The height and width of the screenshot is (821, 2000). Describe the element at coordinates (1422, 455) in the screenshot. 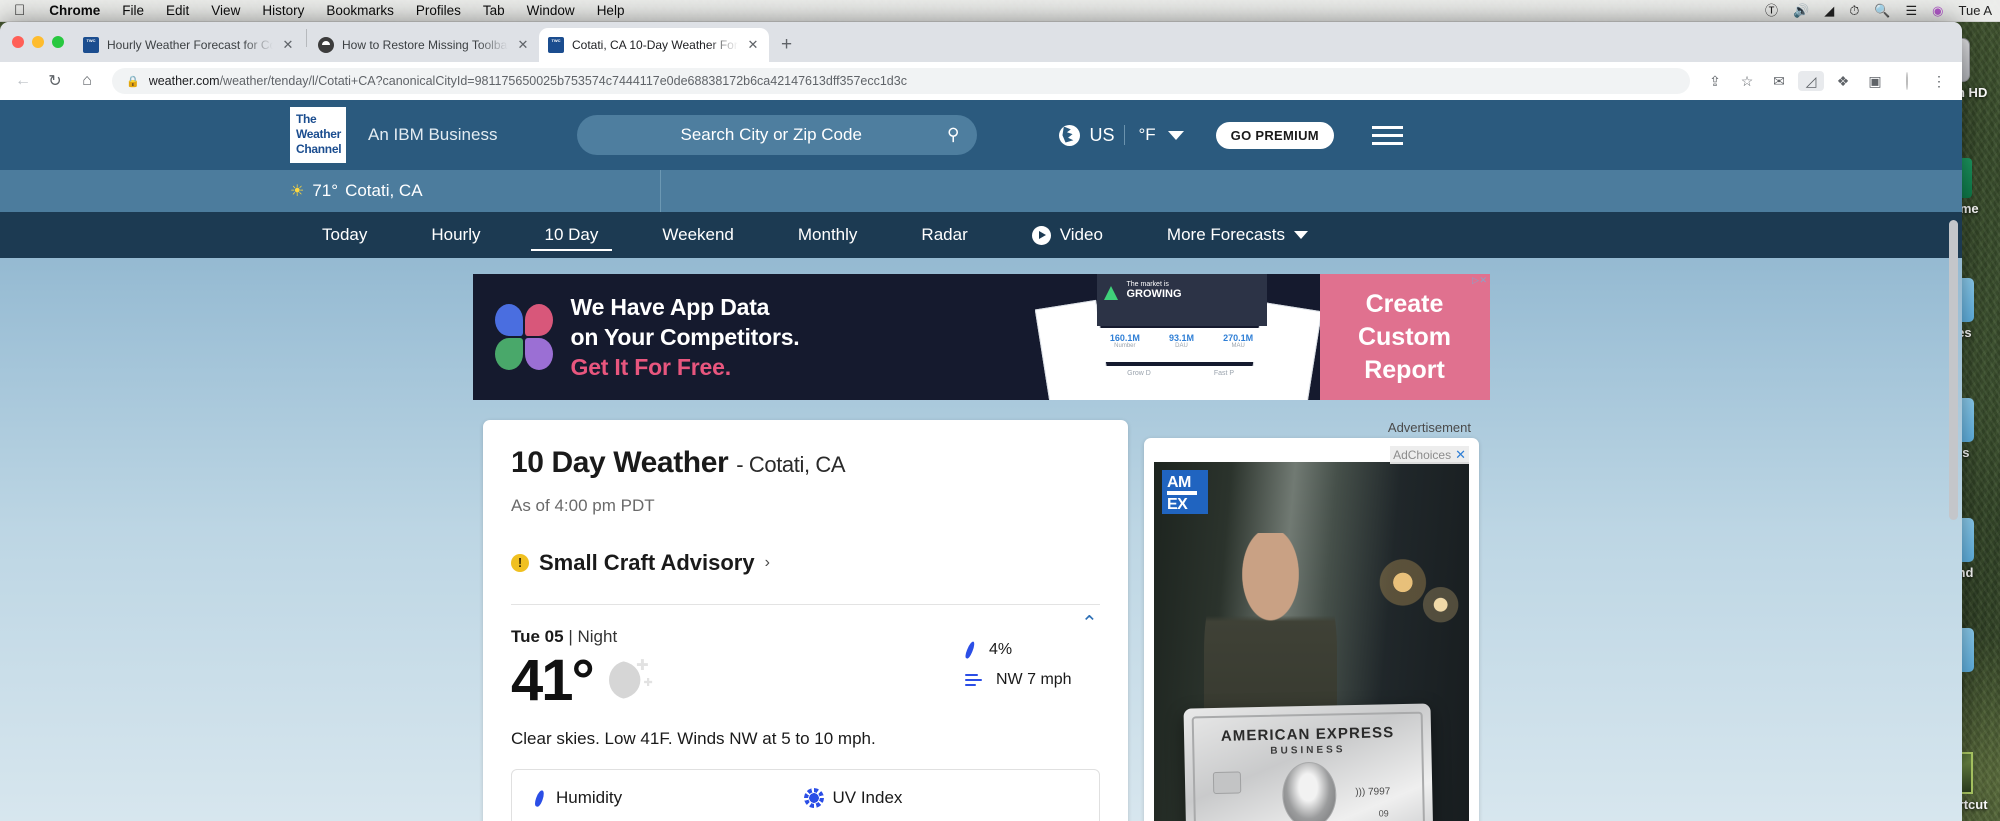

I see `adchoices-label: AdChoices` at that location.